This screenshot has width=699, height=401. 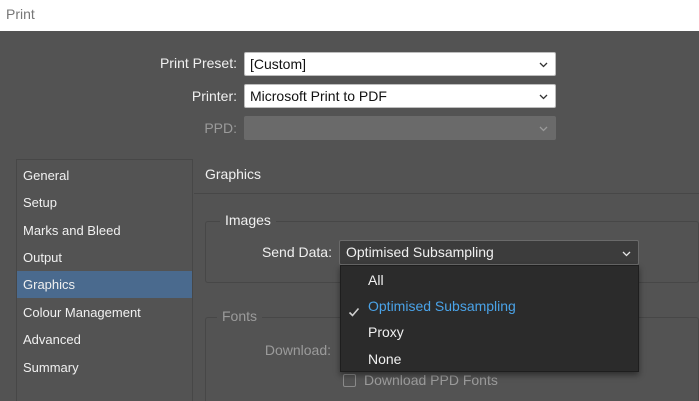 What do you see at coordinates (297, 350) in the screenshot?
I see `download-label: Download:` at bounding box center [297, 350].